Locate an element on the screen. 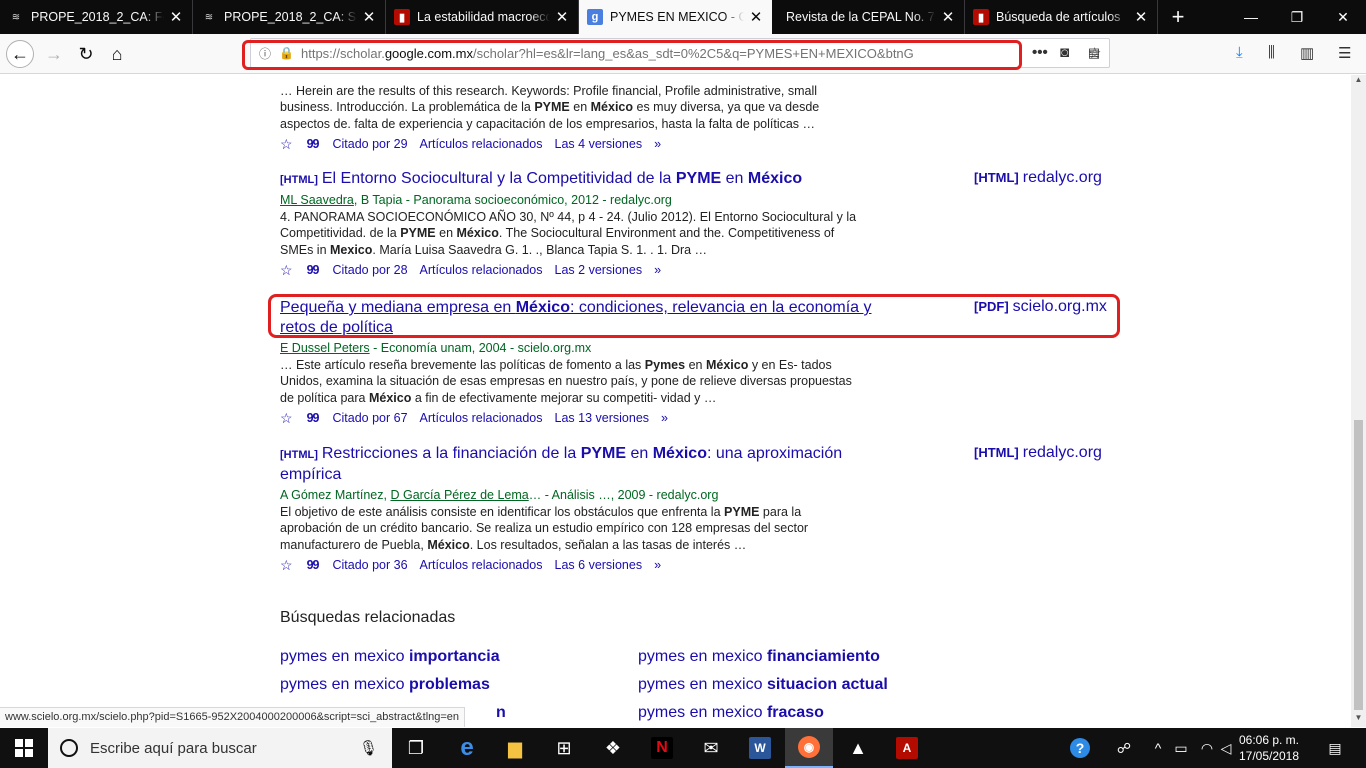  edge-icon: e is located at coordinates (467, 748).